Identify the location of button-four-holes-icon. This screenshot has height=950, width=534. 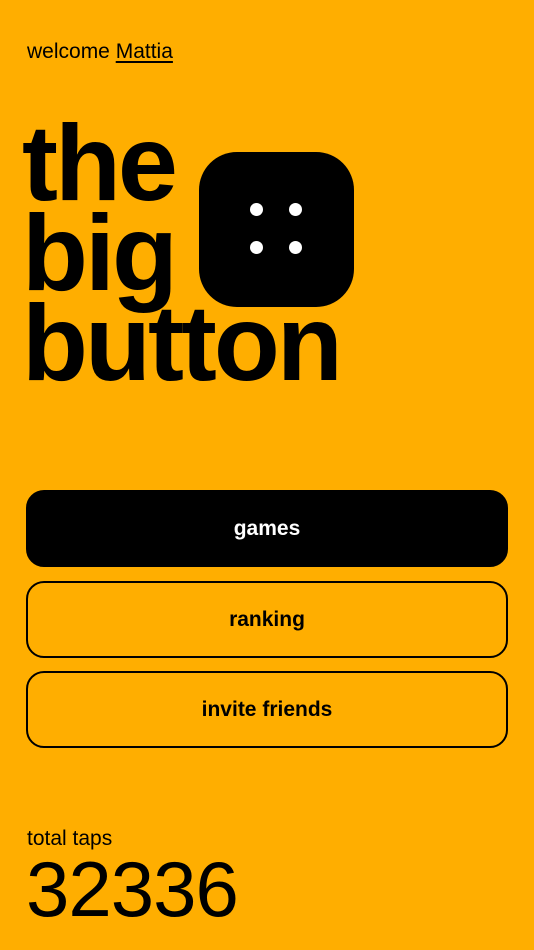
(276, 229).